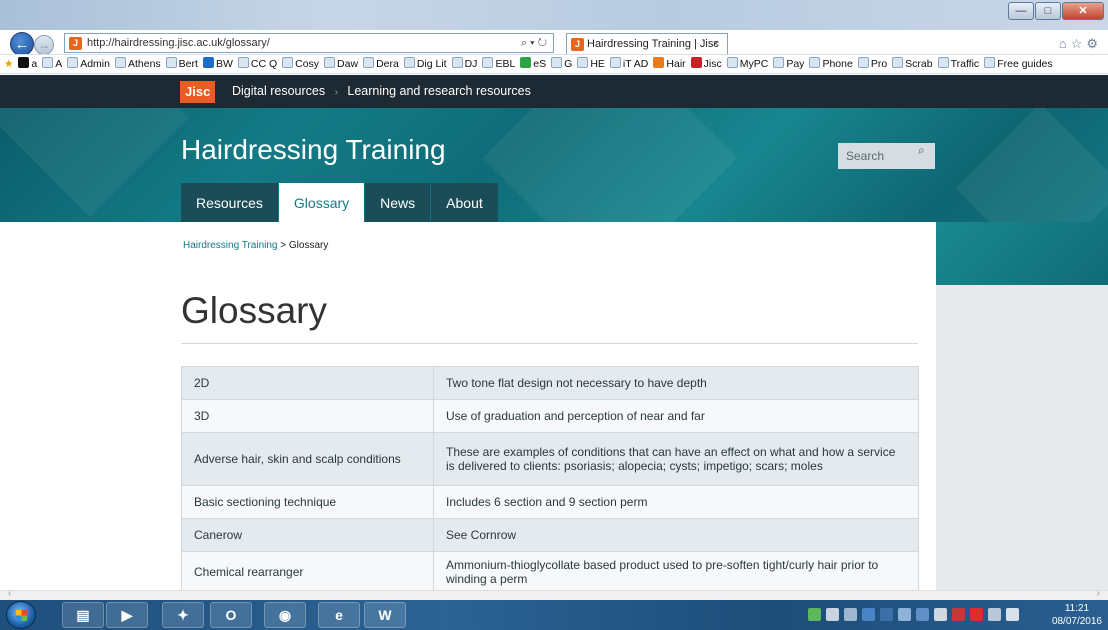 The width and height of the screenshot is (1108, 630). What do you see at coordinates (1077, 608) in the screenshot?
I see `clock-time: 11:21` at bounding box center [1077, 608].